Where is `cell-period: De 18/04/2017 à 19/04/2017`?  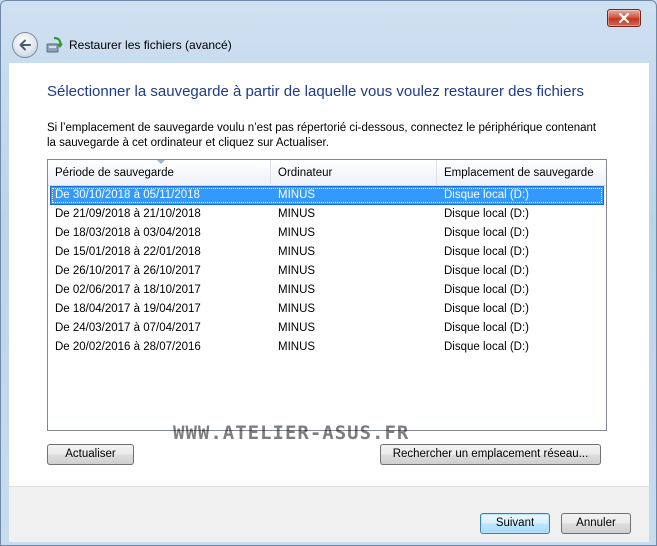 cell-period: De 18/04/2017 à 19/04/2017 is located at coordinates (128, 309).